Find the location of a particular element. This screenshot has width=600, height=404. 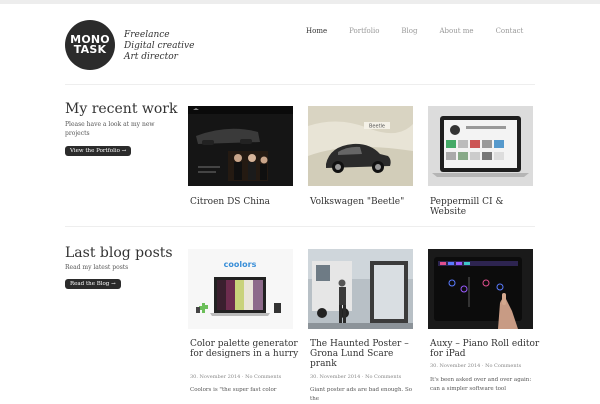

citroen-image is located at coordinates (240, 146).